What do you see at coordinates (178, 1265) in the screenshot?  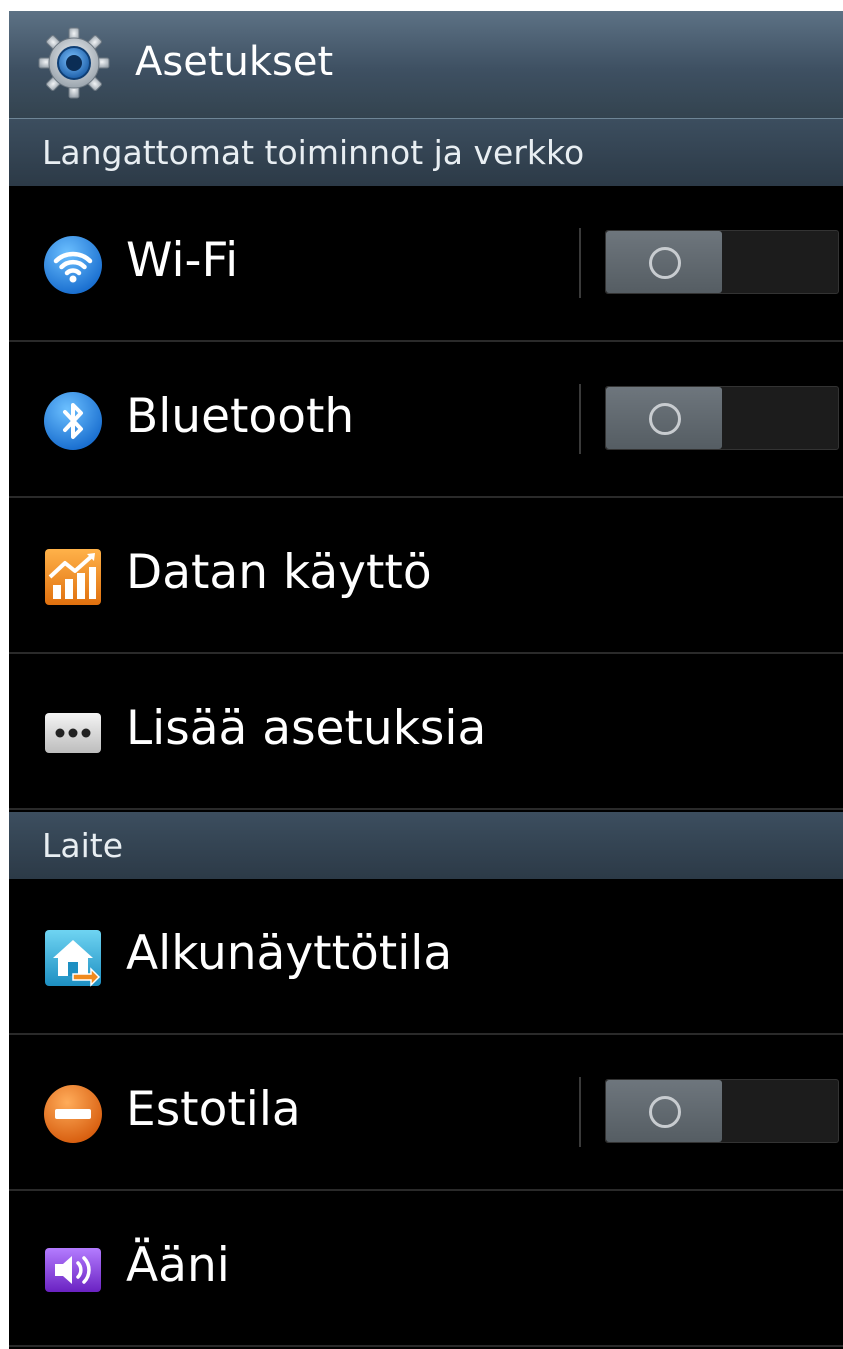 I see `settings-item-label: Ääni` at bounding box center [178, 1265].